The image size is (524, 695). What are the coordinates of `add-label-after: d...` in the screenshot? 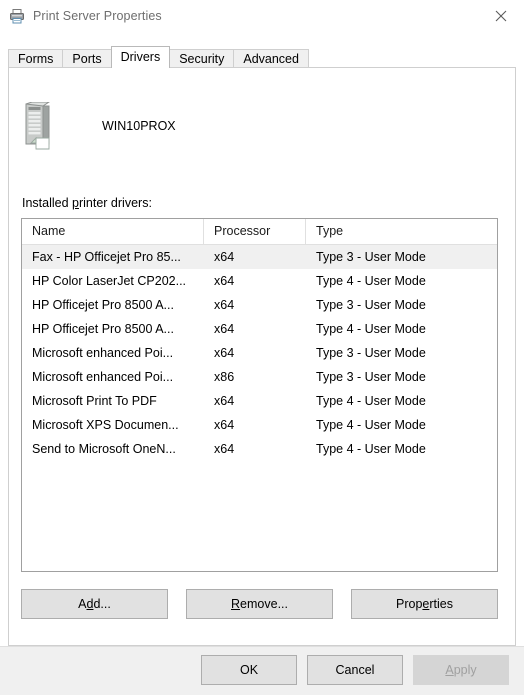 It's located at (102, 604).